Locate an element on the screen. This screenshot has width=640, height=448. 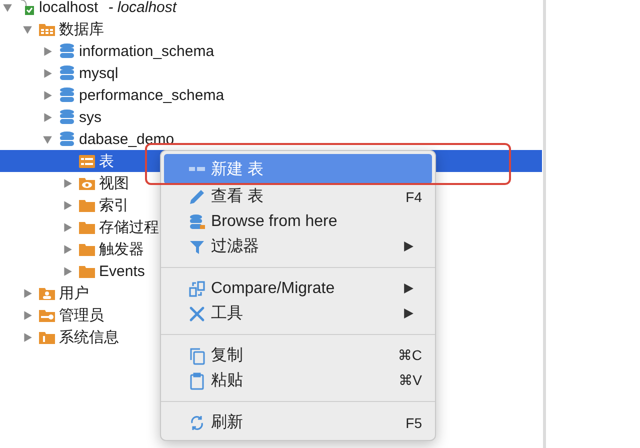
tree-label: mysql is located at coordinates (98, 73).